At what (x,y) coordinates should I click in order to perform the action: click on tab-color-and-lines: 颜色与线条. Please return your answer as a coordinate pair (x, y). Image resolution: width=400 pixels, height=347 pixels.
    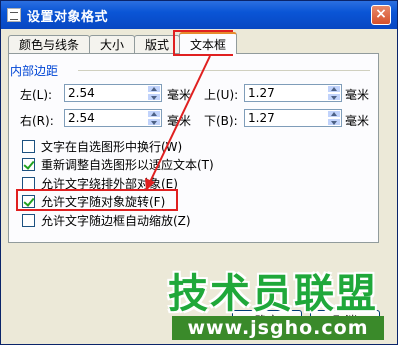
    Looking at the image, I should click on (49, 44).